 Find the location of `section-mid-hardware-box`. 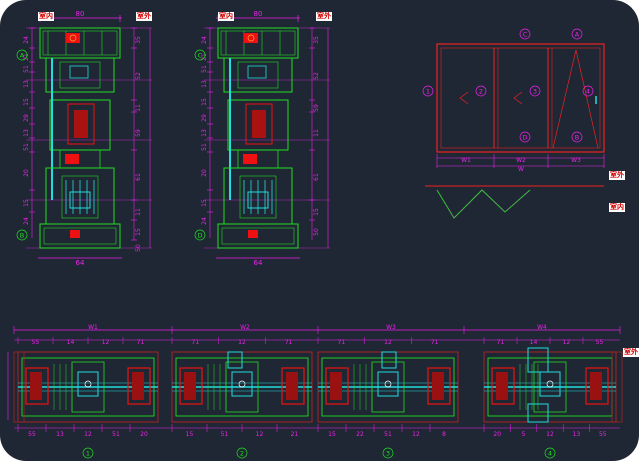

section-mid-hardware-box is located at coordinates (257, 72).